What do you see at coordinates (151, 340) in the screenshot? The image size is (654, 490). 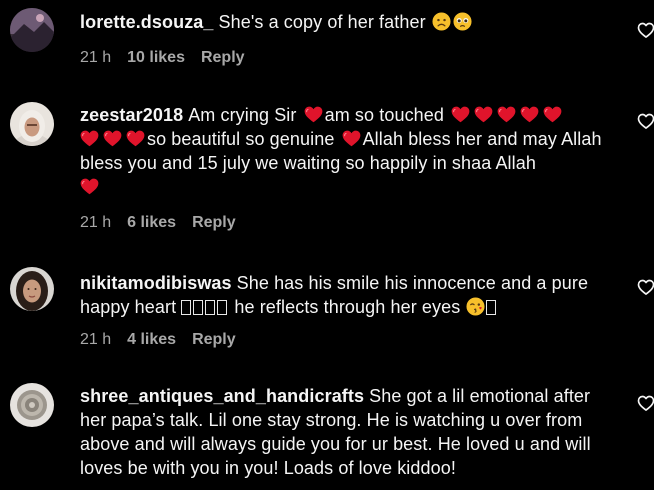 I see `likes-count: 4 likes` at bounding box center [151, 340].